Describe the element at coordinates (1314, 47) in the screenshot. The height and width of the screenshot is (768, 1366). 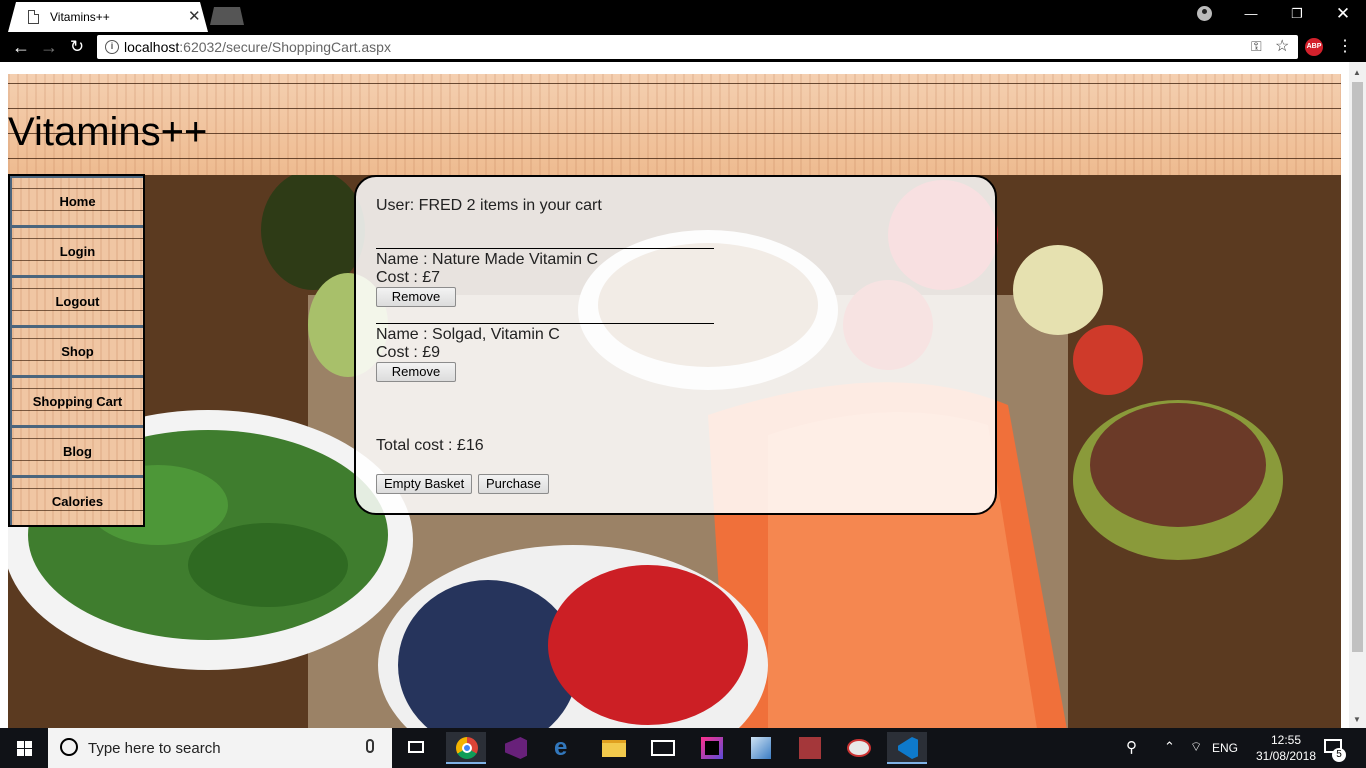
I see `adblock-plus-icon: ABP` at that location.